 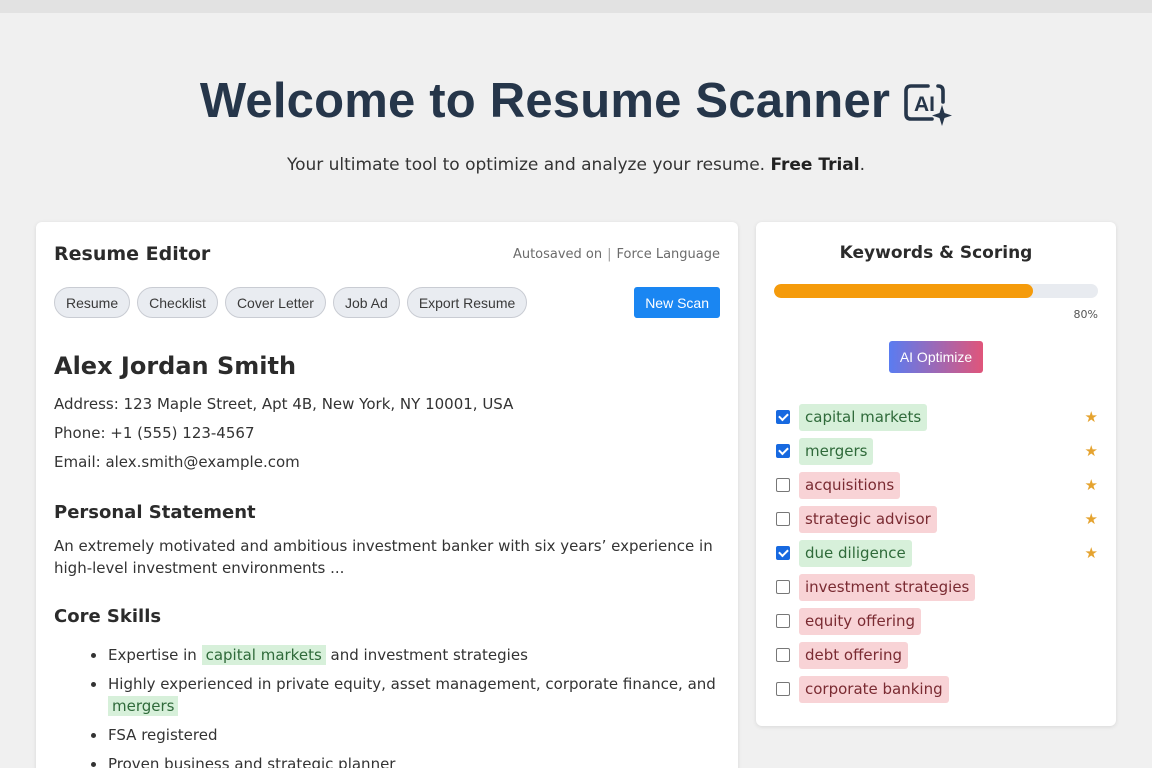 I want to click on keyword-tag: mergers, so click(x=836, y=451).